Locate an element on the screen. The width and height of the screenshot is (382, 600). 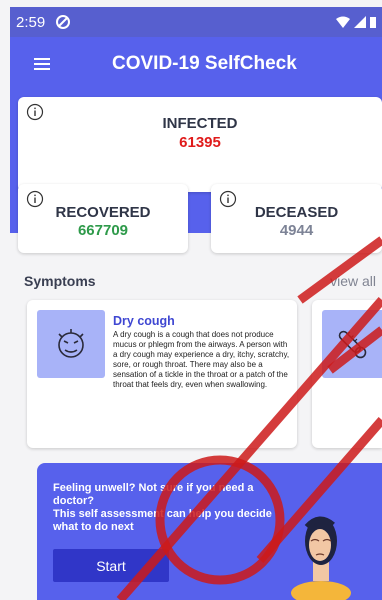
signal-icon is located at coordinates (360, 22).